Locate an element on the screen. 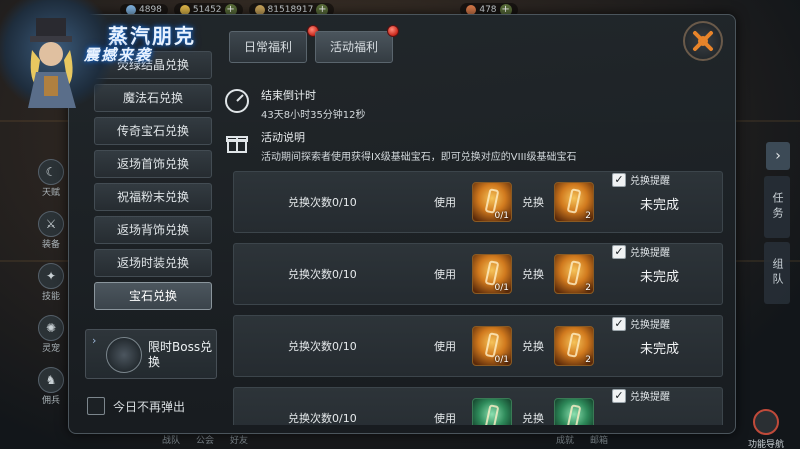 The width and height of the screenshot is (800, 449). exchange-row: 兑换次数0/10 使用 兑换 ✓ 兑换提醒 is located at coordinates (478, 406).